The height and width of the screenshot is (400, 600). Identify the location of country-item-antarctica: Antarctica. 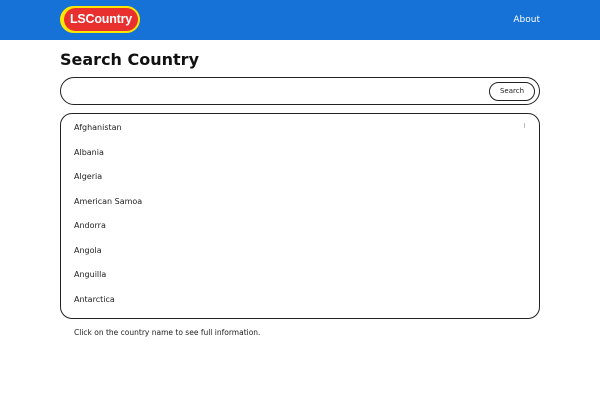
(300, 300).